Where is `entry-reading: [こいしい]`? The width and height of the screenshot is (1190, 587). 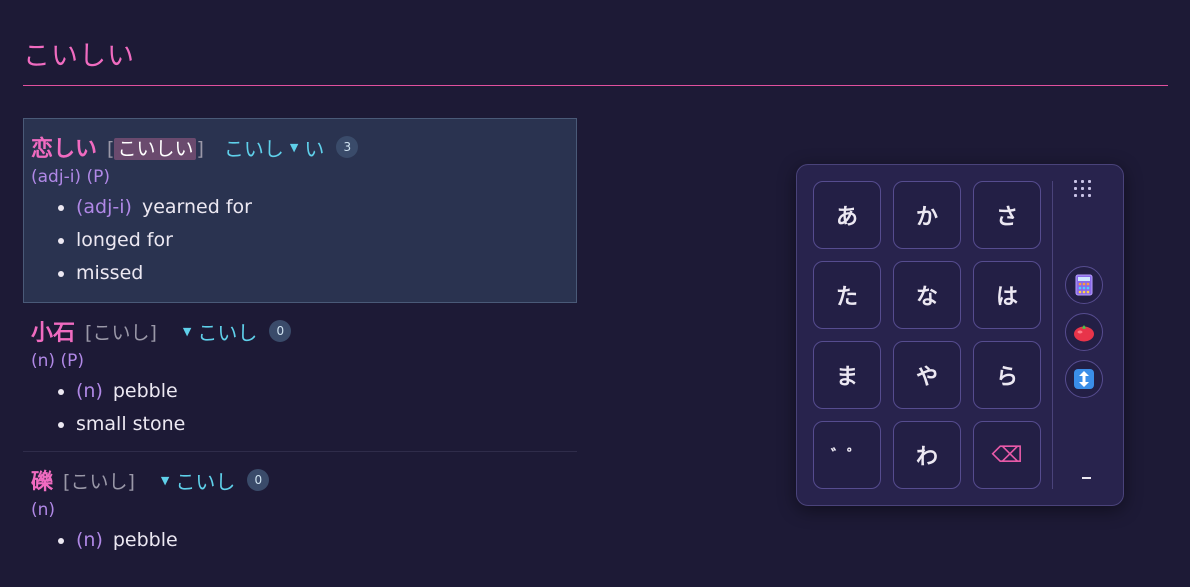
entry-reading: [こいしい] is located at coordinates (155, 148).